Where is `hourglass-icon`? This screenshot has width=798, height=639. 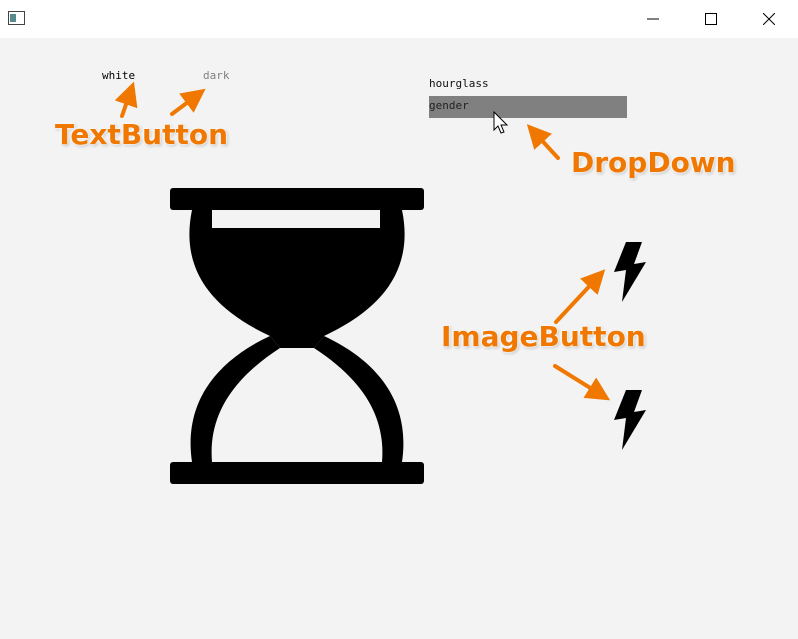 hourglass-icon is located at coordinates (297, 336).